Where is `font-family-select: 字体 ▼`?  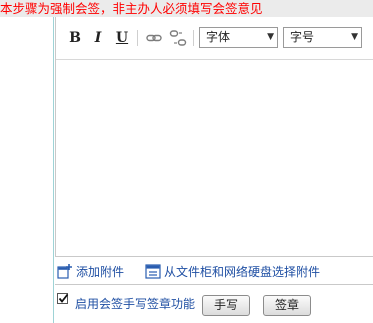
font-family-select: 字体 ▼ is located at coordinates (238, 37).